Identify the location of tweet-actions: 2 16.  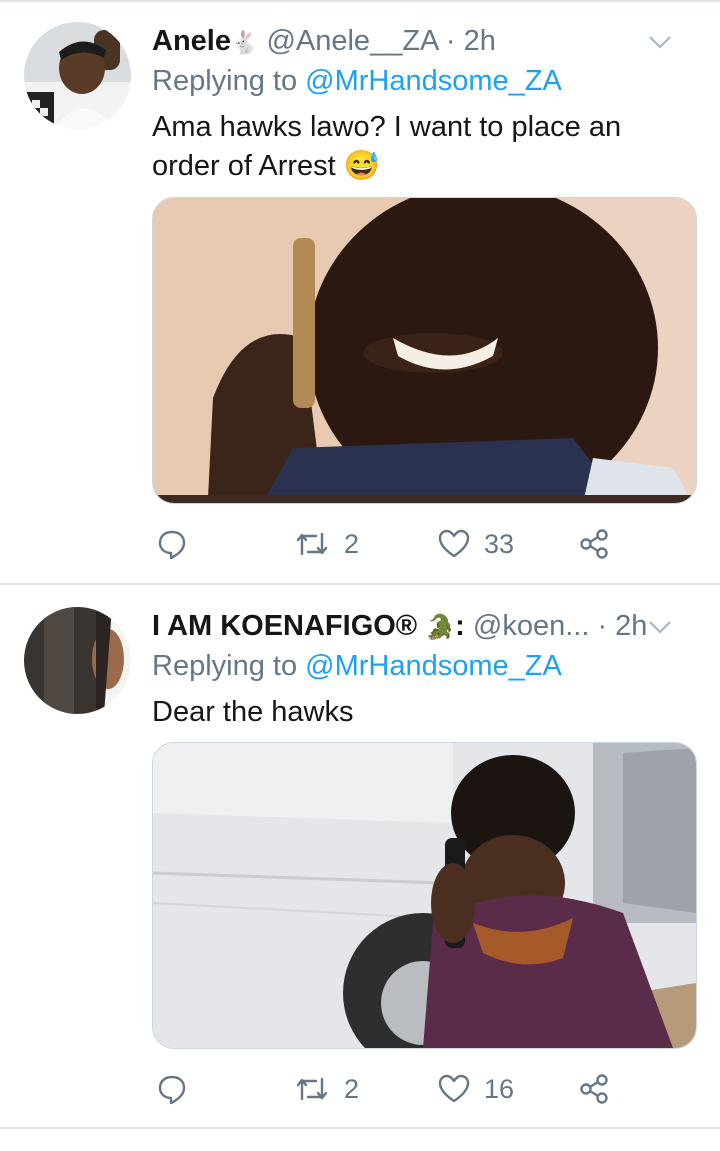
(392, 1089).